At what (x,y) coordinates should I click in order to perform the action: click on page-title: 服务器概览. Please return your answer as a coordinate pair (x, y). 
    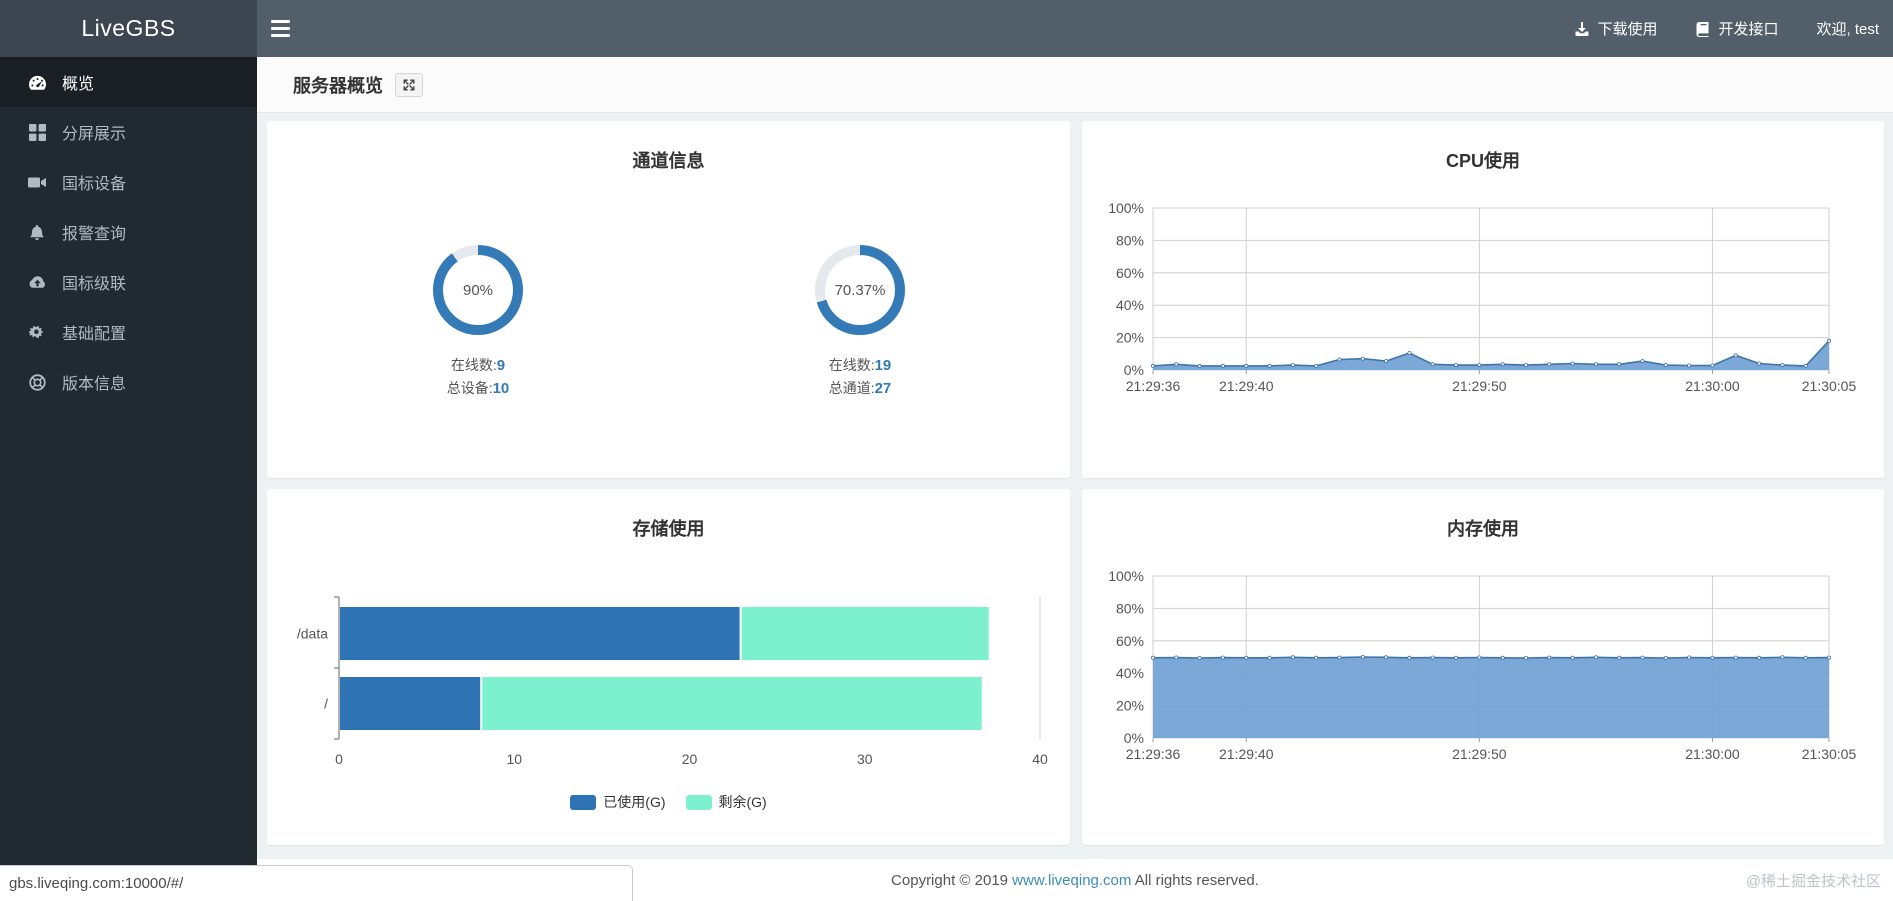
    Looking at the image, I should click on (338, 85).